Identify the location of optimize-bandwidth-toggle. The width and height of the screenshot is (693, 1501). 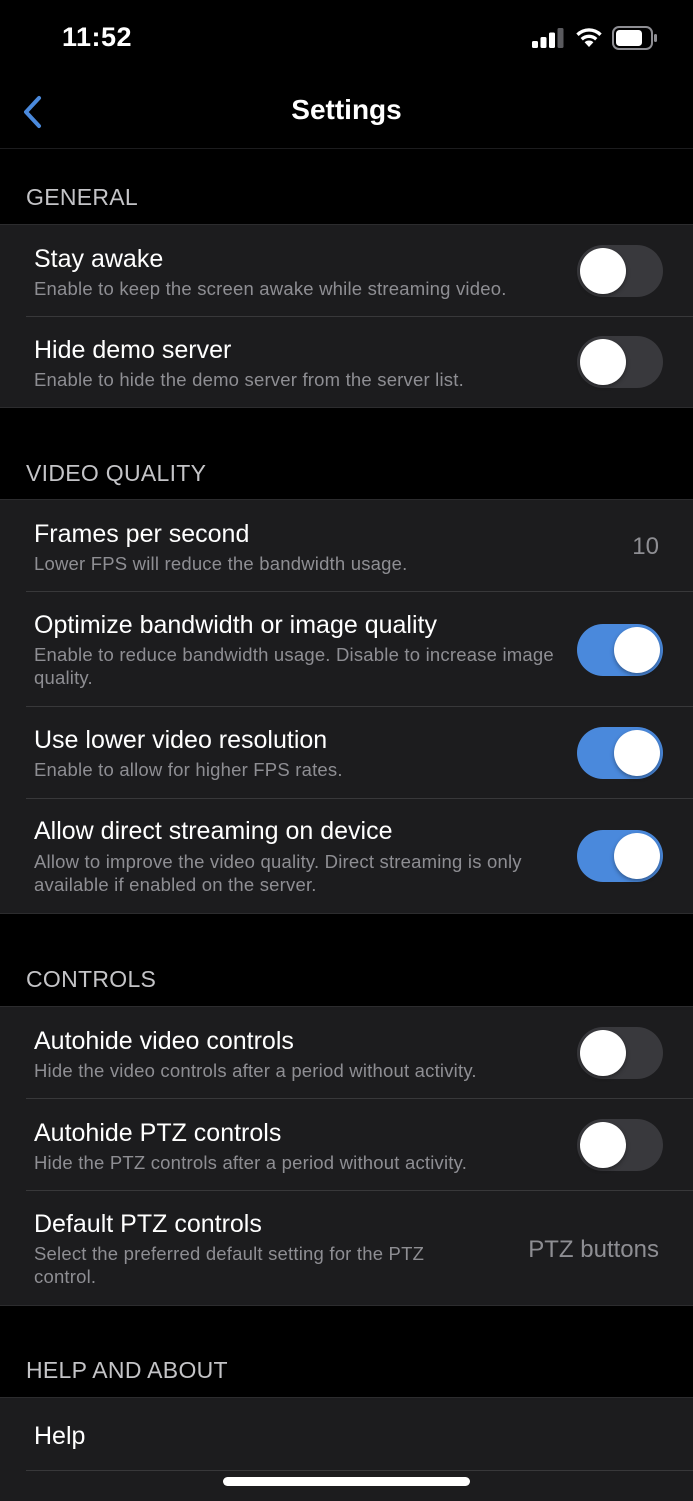
(620, 650).